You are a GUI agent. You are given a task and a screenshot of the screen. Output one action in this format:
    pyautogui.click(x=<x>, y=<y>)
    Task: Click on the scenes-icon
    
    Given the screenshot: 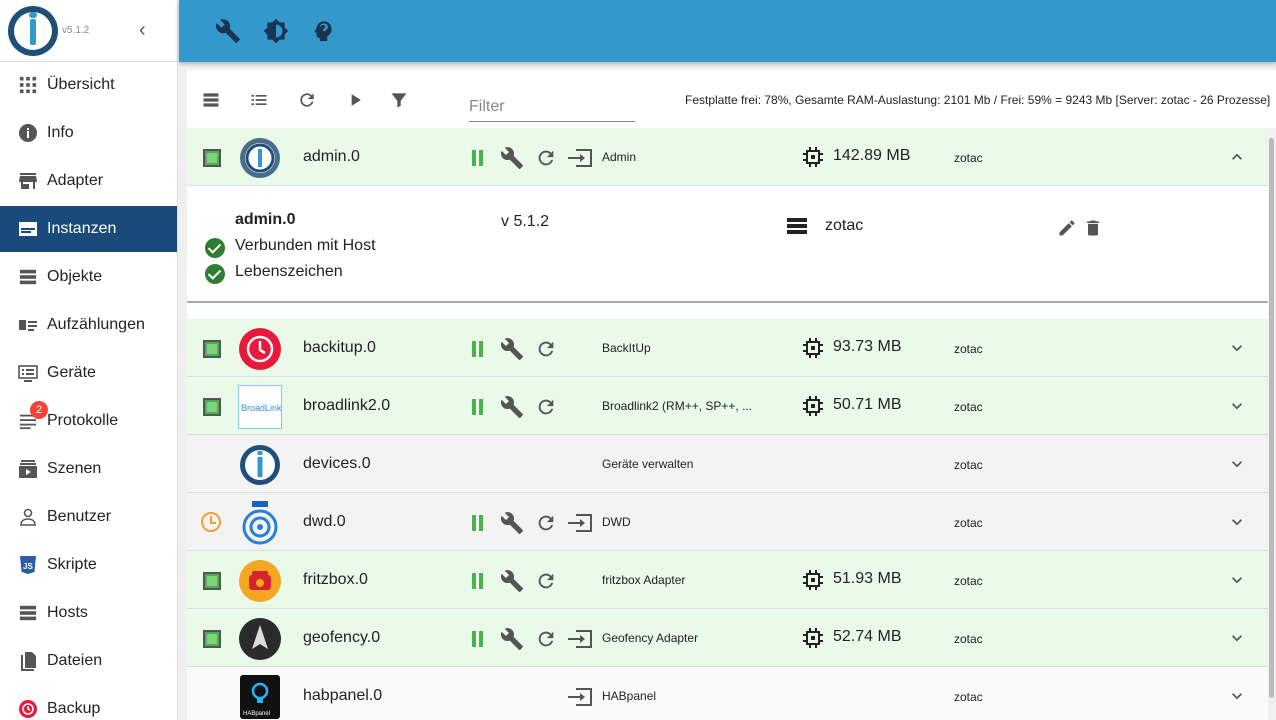 What is the action you would take?
    pyautogui.click(x=28, y=469)
    